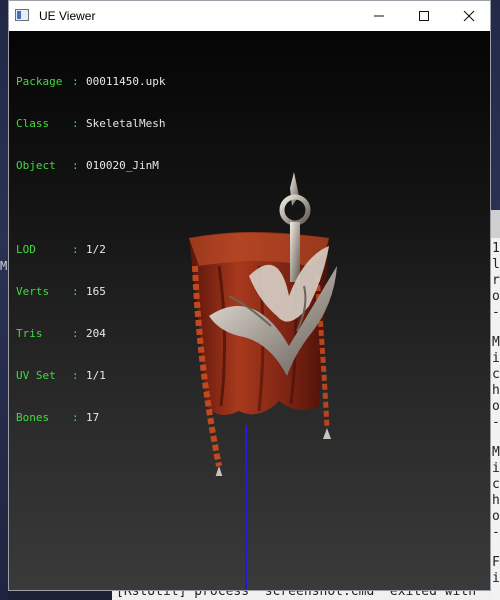  Describe the element at coordinates (29, 333) in the screenshot. I see `info-key: Tris` at that location.